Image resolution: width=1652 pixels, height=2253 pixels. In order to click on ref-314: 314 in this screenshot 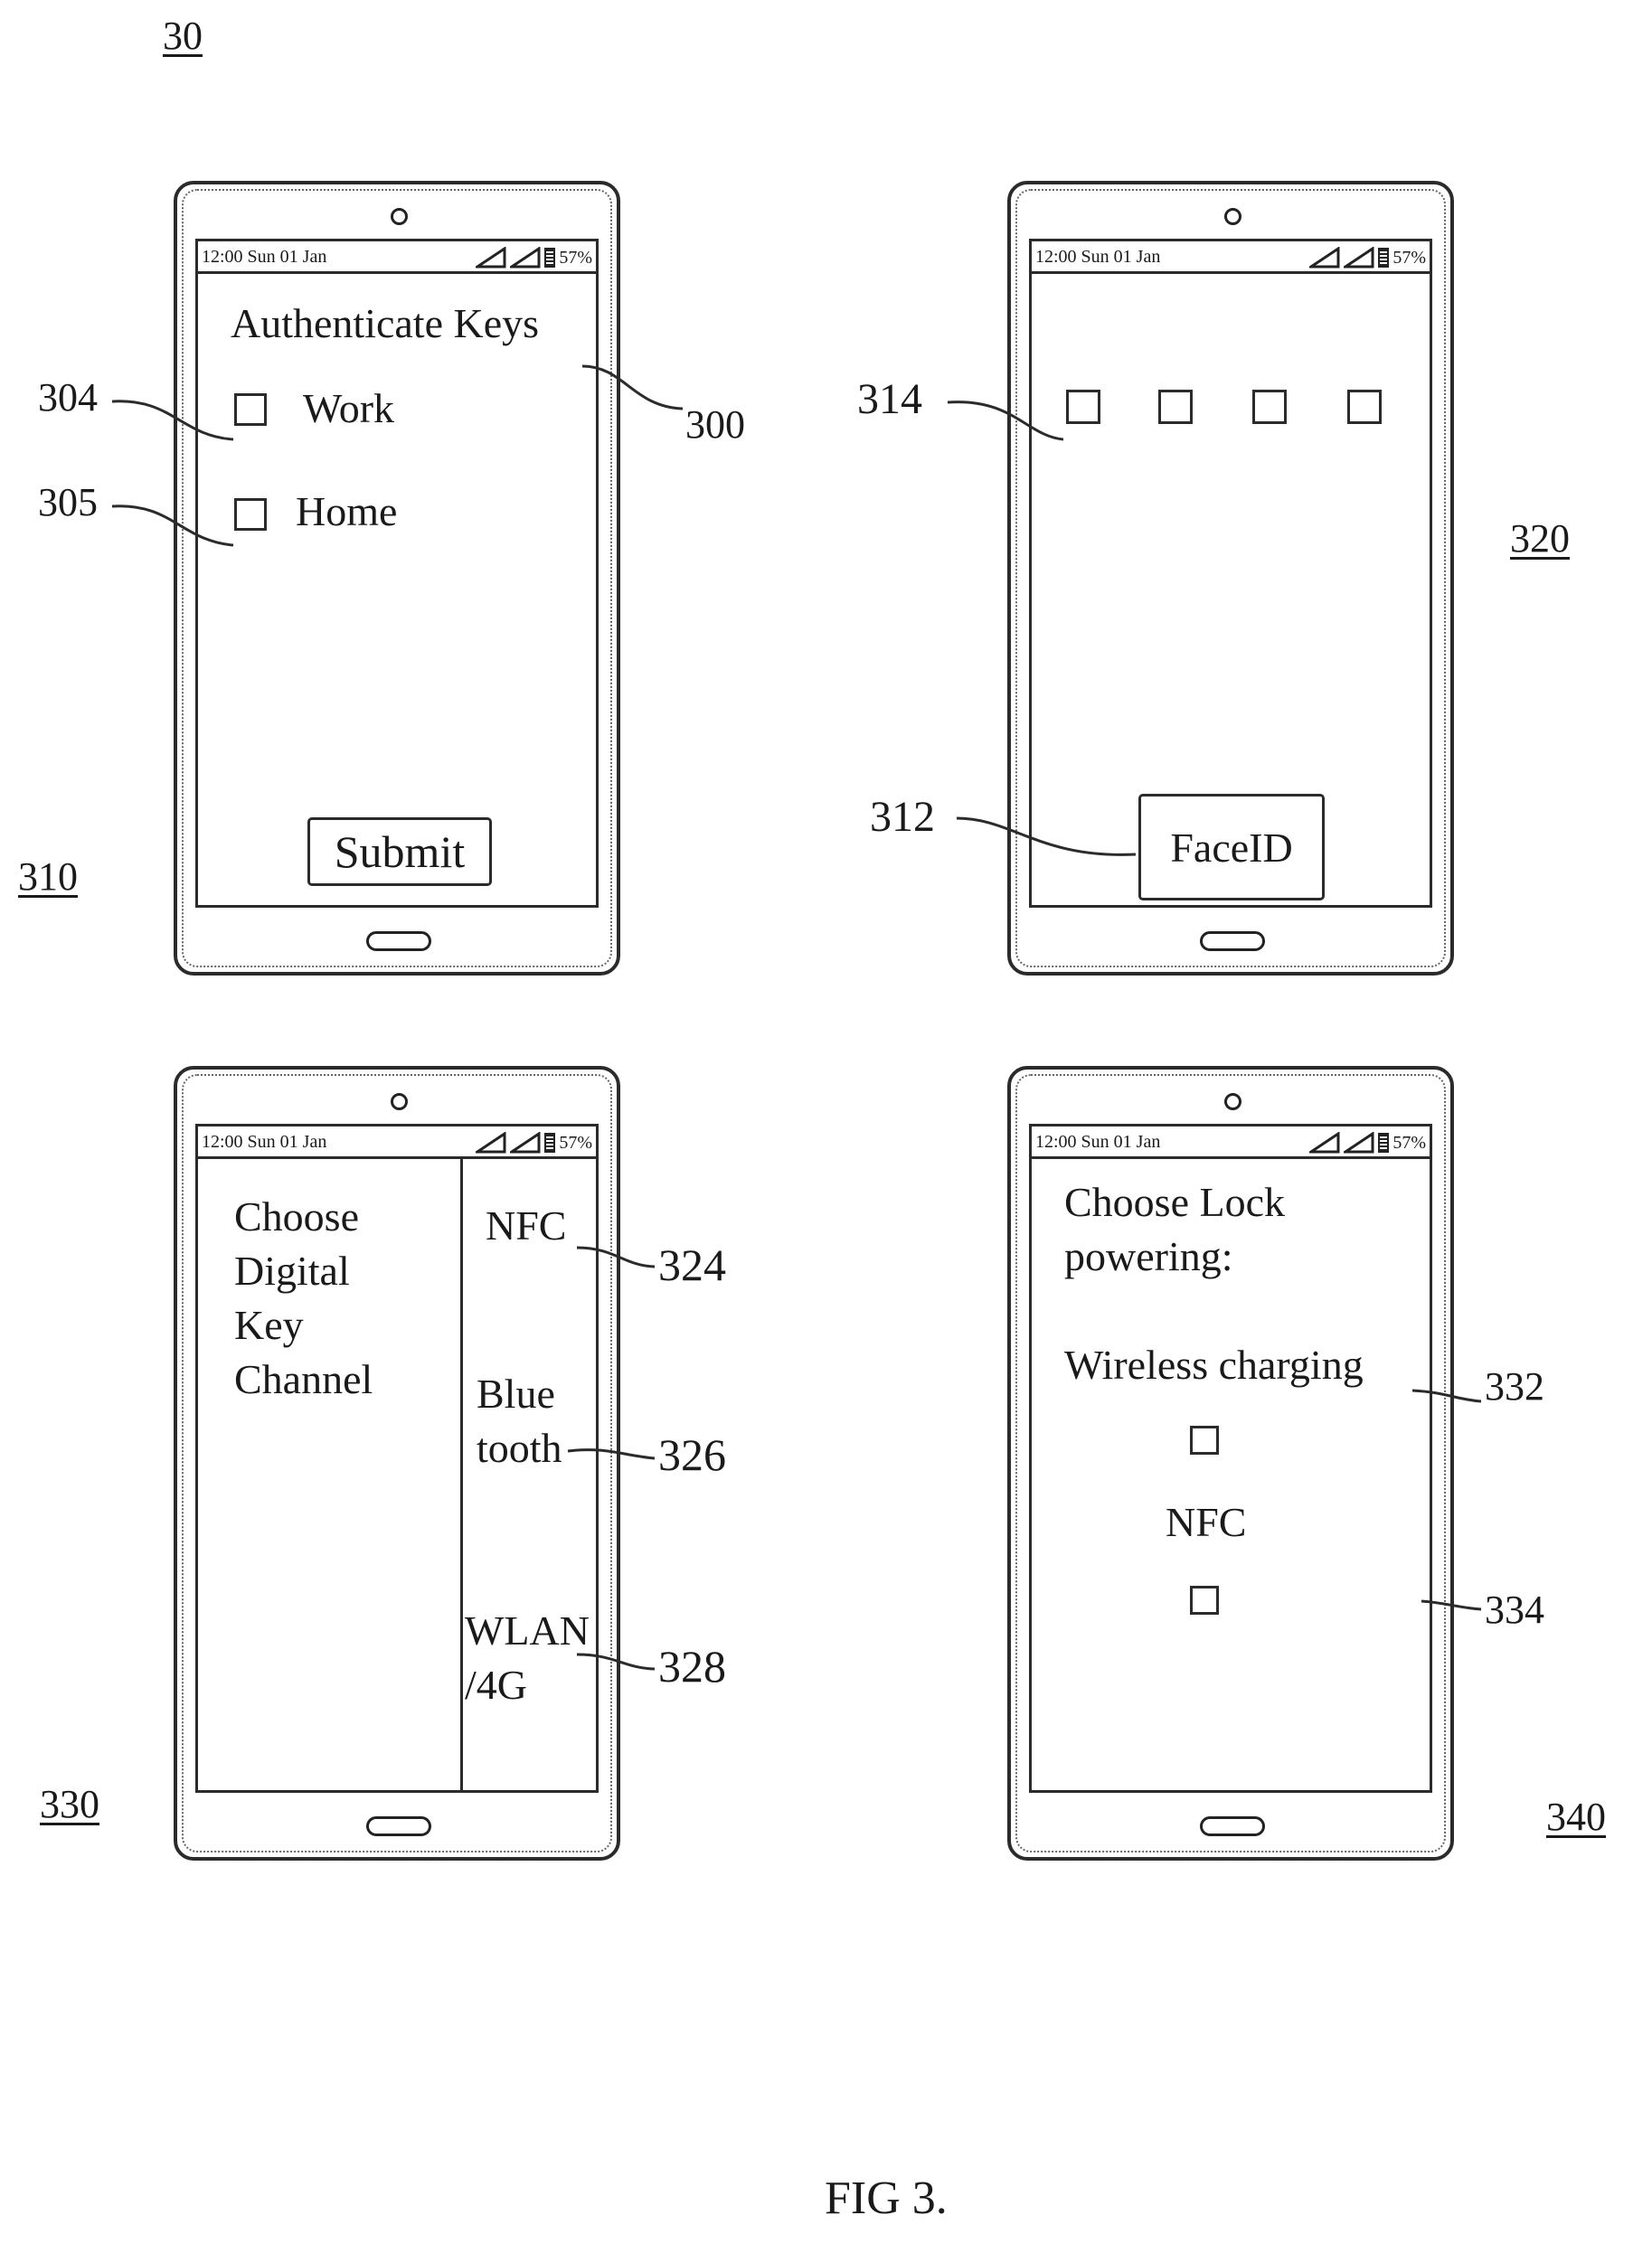, I will do `click(889, 399)`.